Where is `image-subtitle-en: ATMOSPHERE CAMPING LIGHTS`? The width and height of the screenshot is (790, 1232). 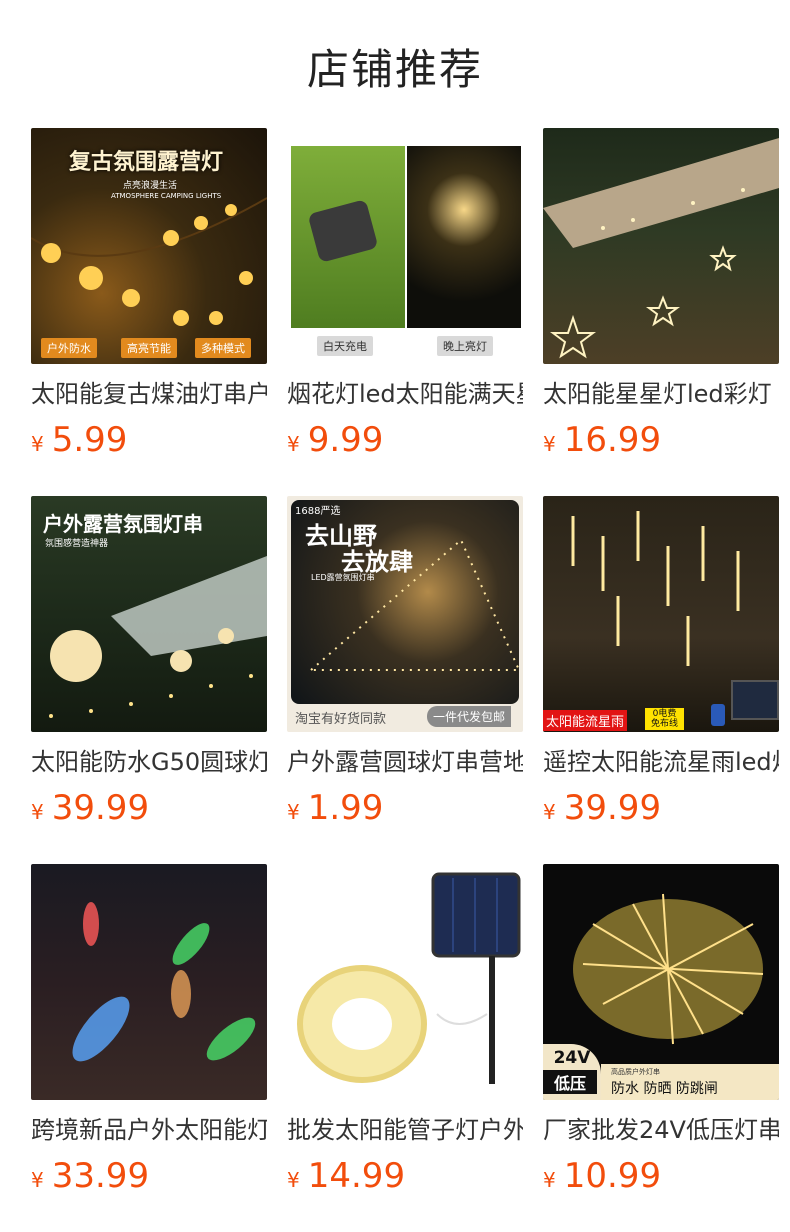 image-subtitle-en: ATMOSPHERE CAMPING LIGHTS is located at coordinates (166, 196).